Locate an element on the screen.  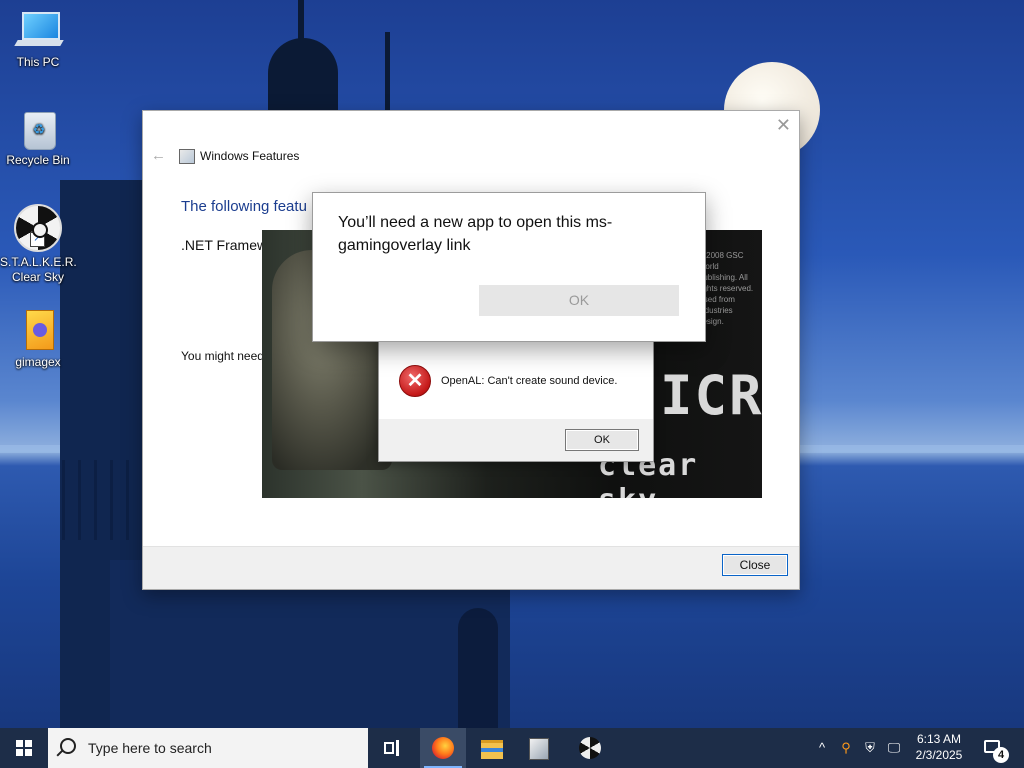
file-explorer-taskbar-button is located at coordinates (492, 748).